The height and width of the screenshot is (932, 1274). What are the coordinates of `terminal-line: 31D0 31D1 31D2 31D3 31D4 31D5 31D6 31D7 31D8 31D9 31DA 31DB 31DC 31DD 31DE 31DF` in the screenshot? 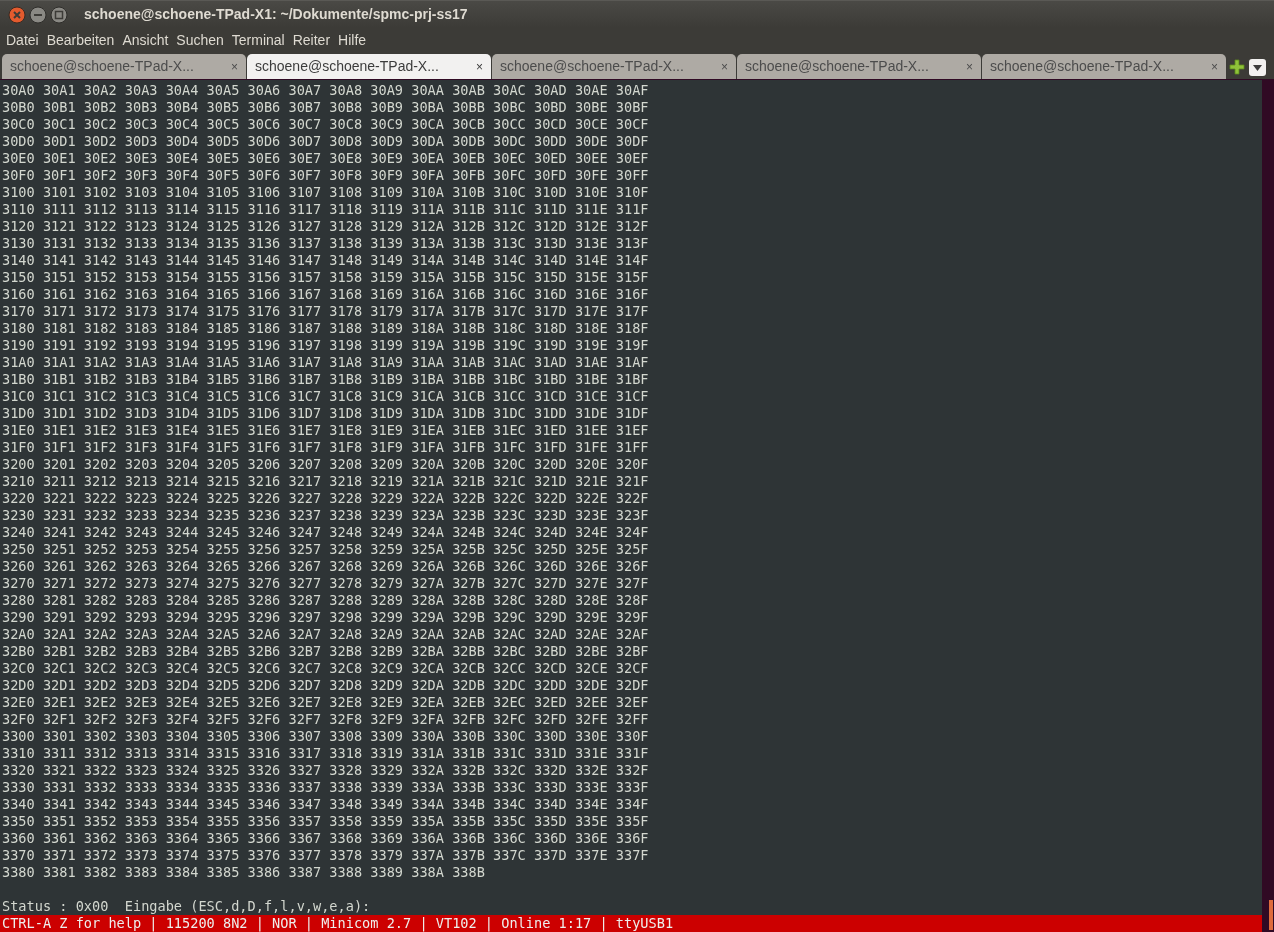 It's located at (325, 413).